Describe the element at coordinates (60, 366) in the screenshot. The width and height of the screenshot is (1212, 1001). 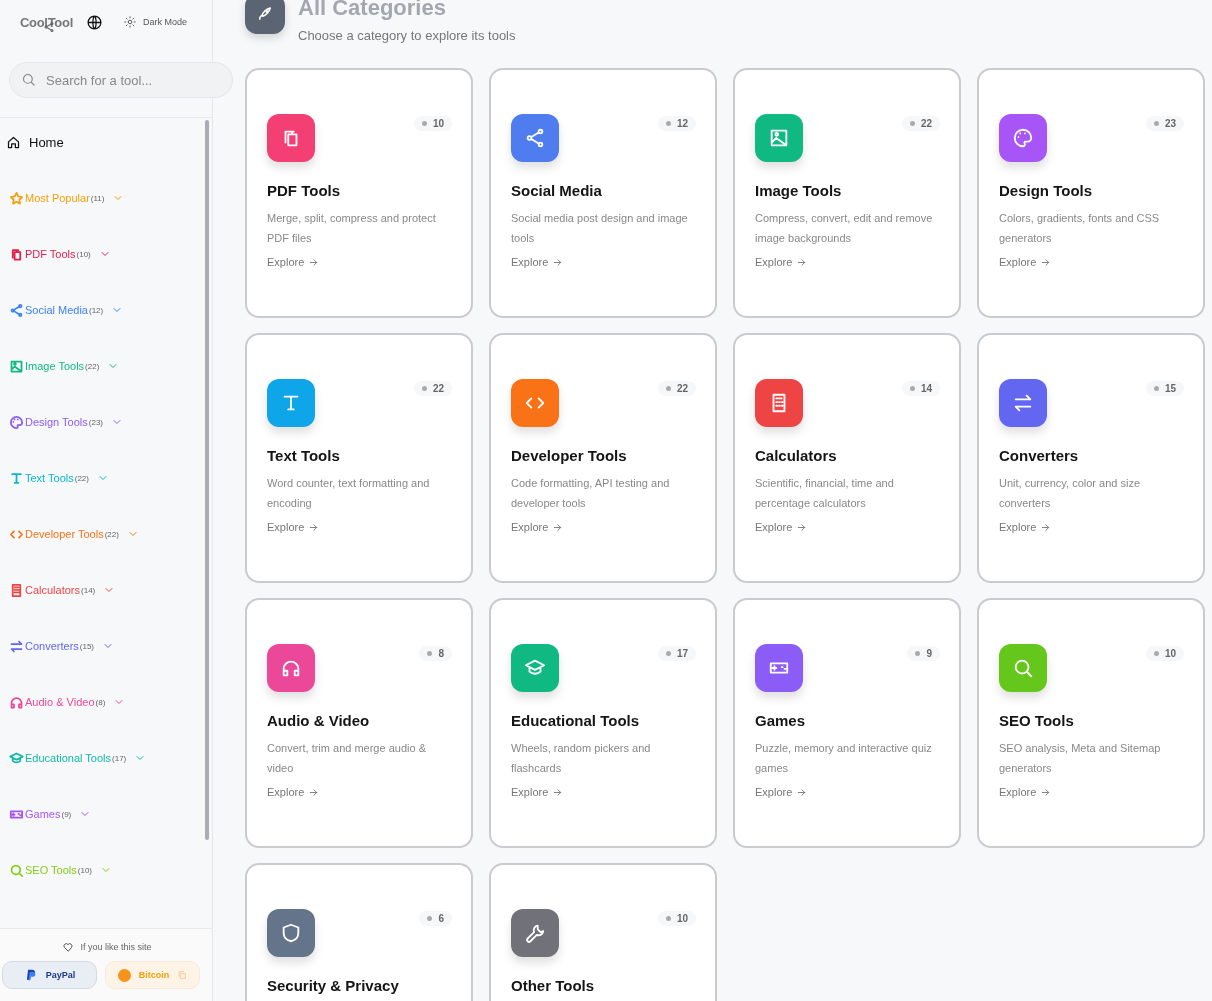
I see `category-menu-item: Image Tools(22)` at that location.